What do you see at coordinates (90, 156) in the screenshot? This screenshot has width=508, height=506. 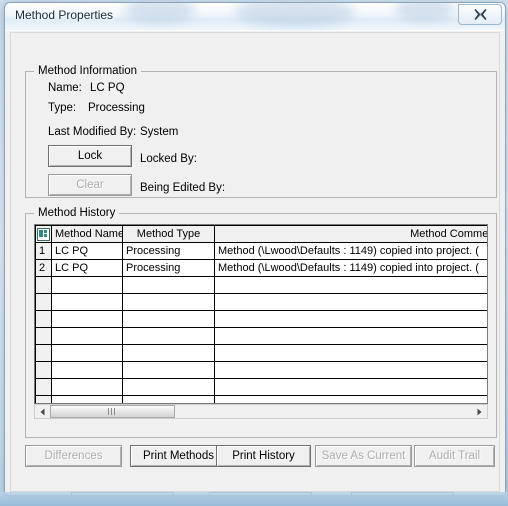 I see `lock-button: Lock` at bounding box center [90, 156].